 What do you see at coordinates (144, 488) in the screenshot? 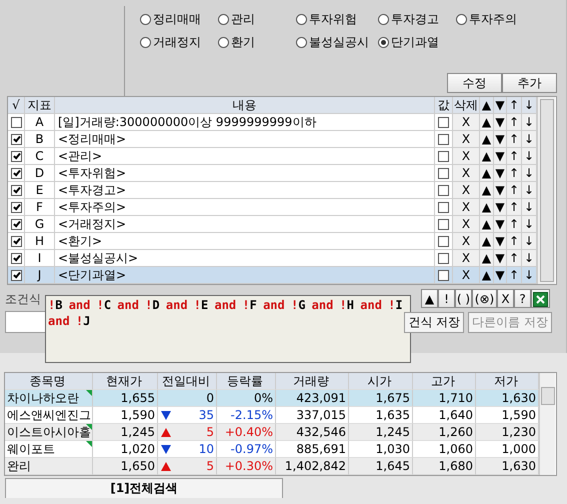
I see `tab: [1]전체검색` at bounding box center [144, 488].